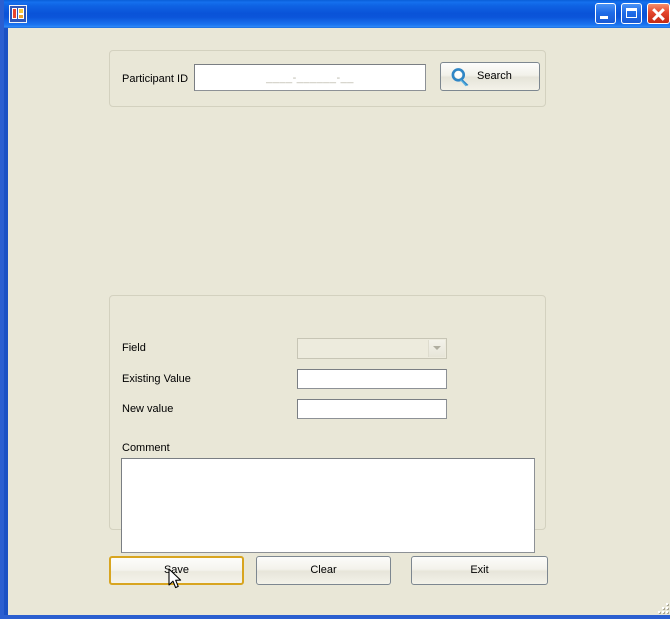  I want to click on chevron-down-icon, so click(437, 348).